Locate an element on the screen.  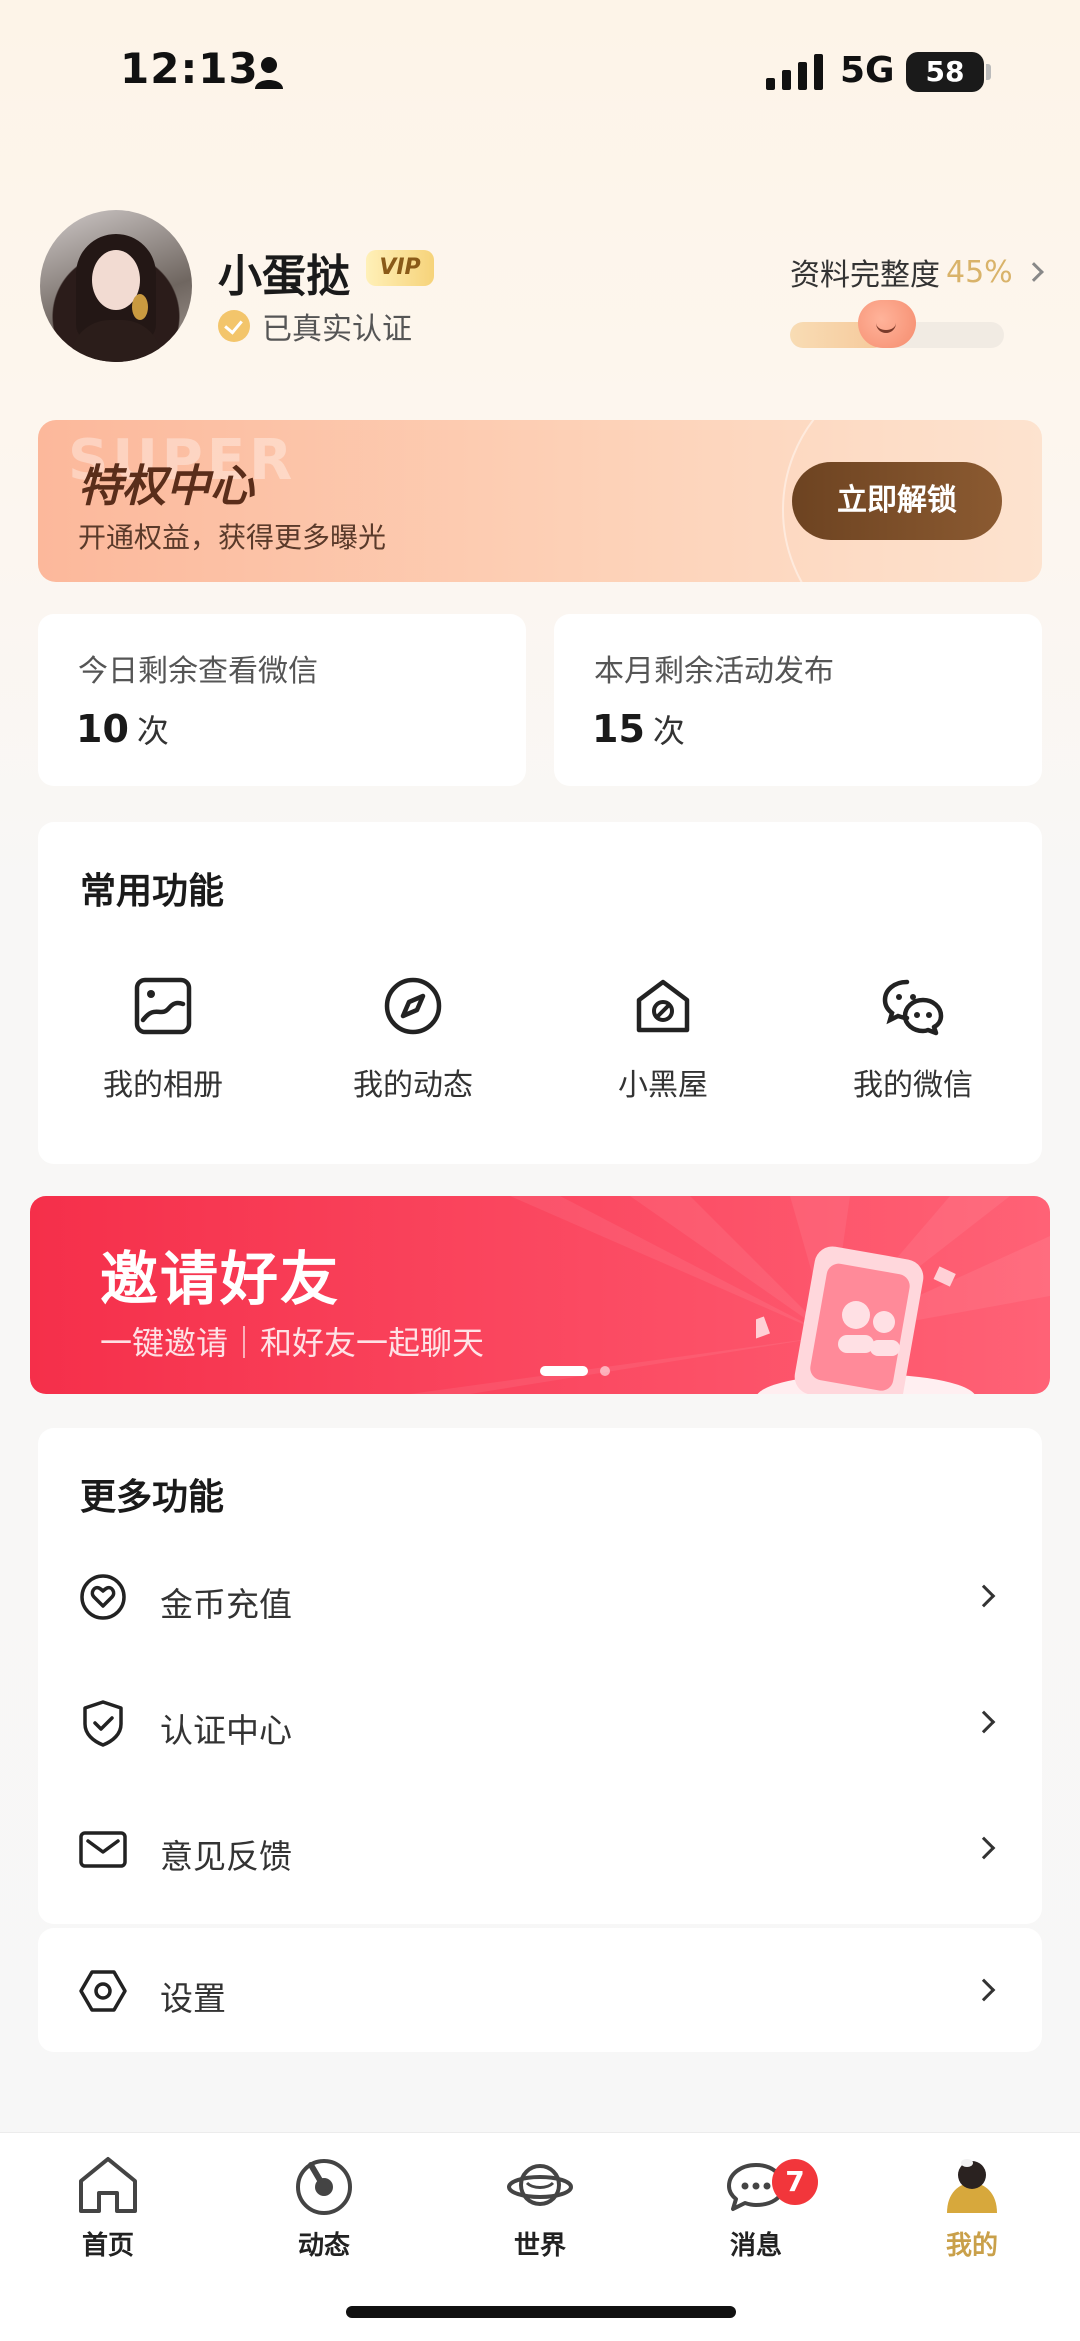
completeness-value: 45% is located at coordinates (979, 272).